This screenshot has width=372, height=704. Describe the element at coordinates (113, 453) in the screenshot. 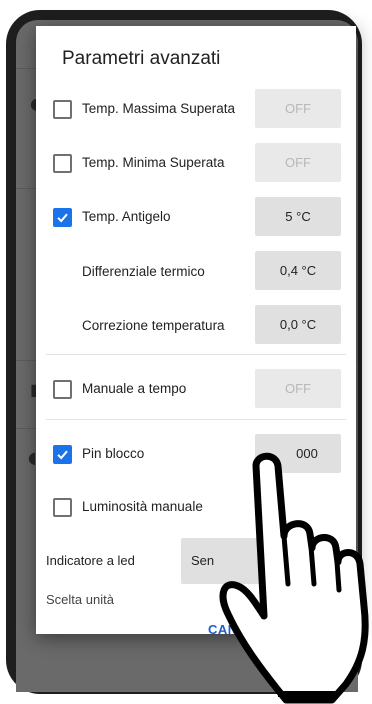

I see `label-pin-blocco: Pin blocco` at that location.